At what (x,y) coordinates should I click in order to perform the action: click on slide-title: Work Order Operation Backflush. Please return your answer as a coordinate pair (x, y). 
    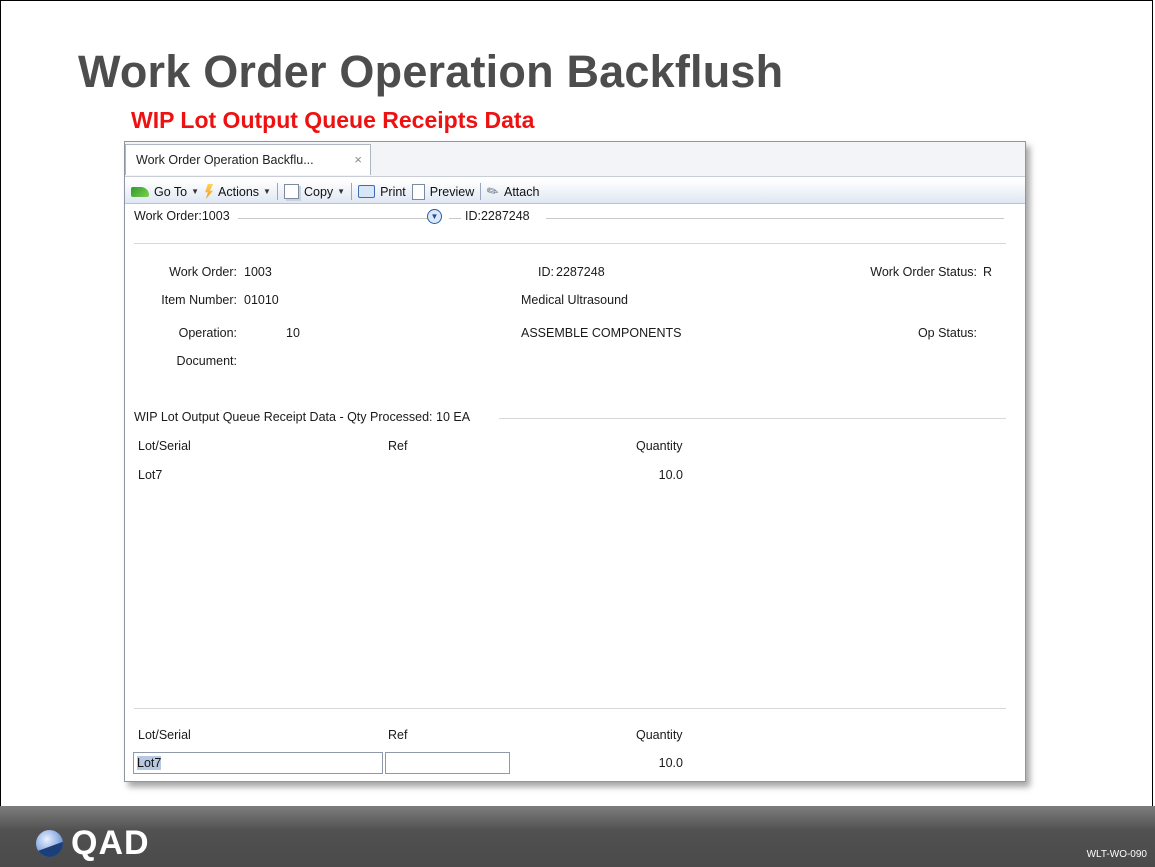
    Looking at the image, I should click on (431, 71).